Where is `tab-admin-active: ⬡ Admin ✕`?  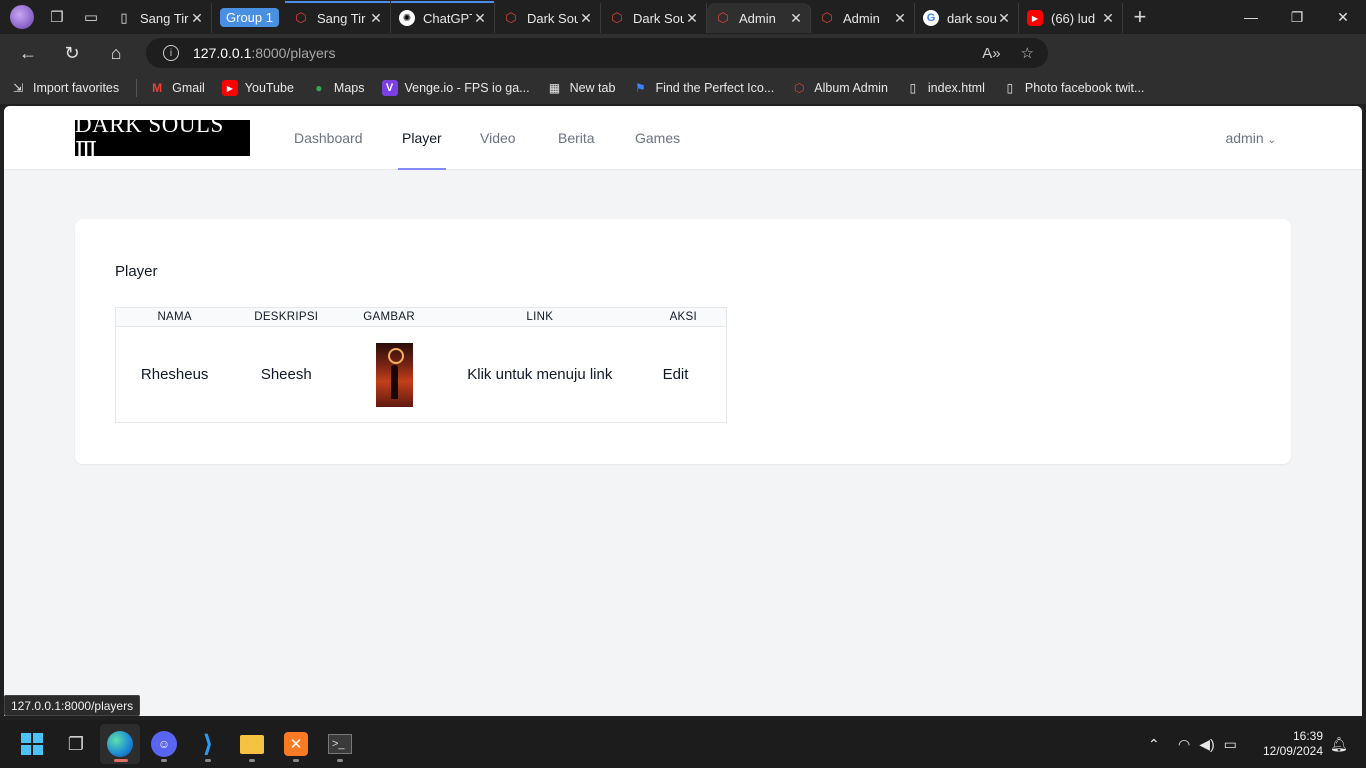 tab-admin-active: ⬡ Admin ✕ is located at coordinates (758, 18).